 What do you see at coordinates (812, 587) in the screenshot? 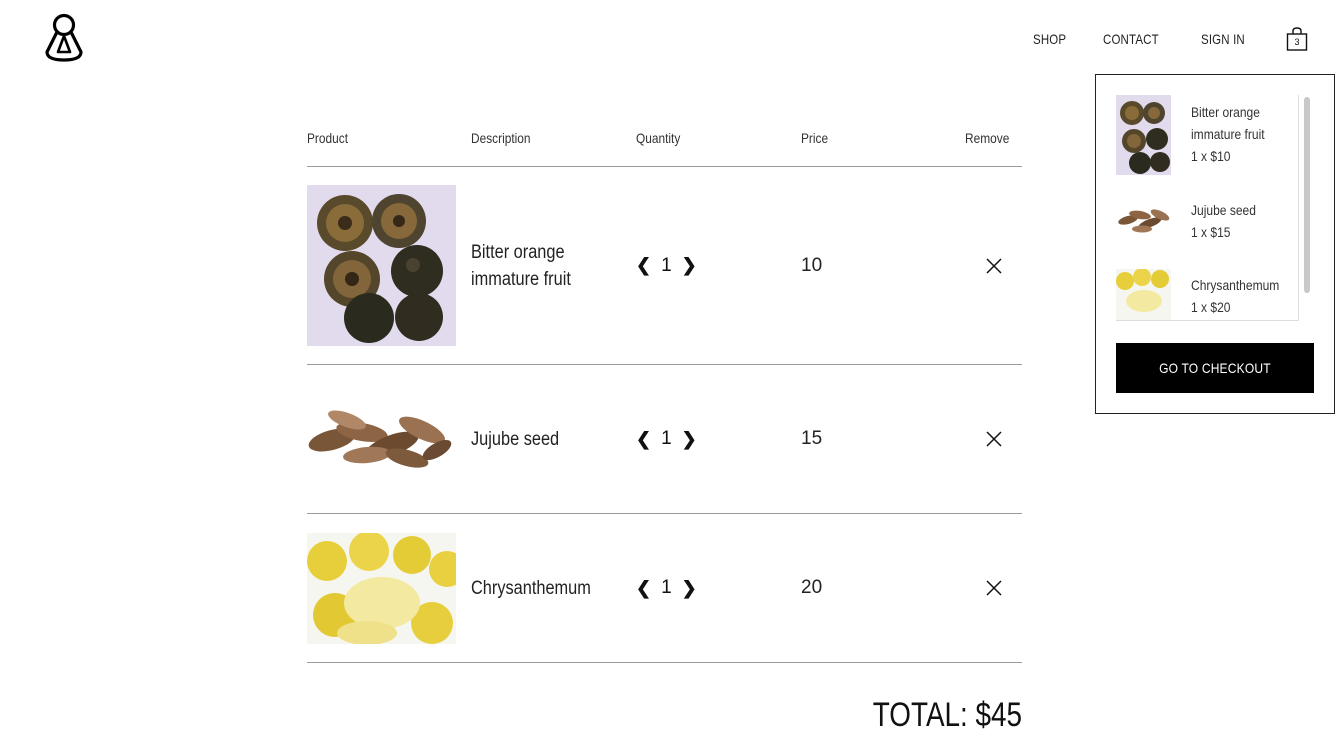
I see `product-price: 20` at bounding box center [812, 587].